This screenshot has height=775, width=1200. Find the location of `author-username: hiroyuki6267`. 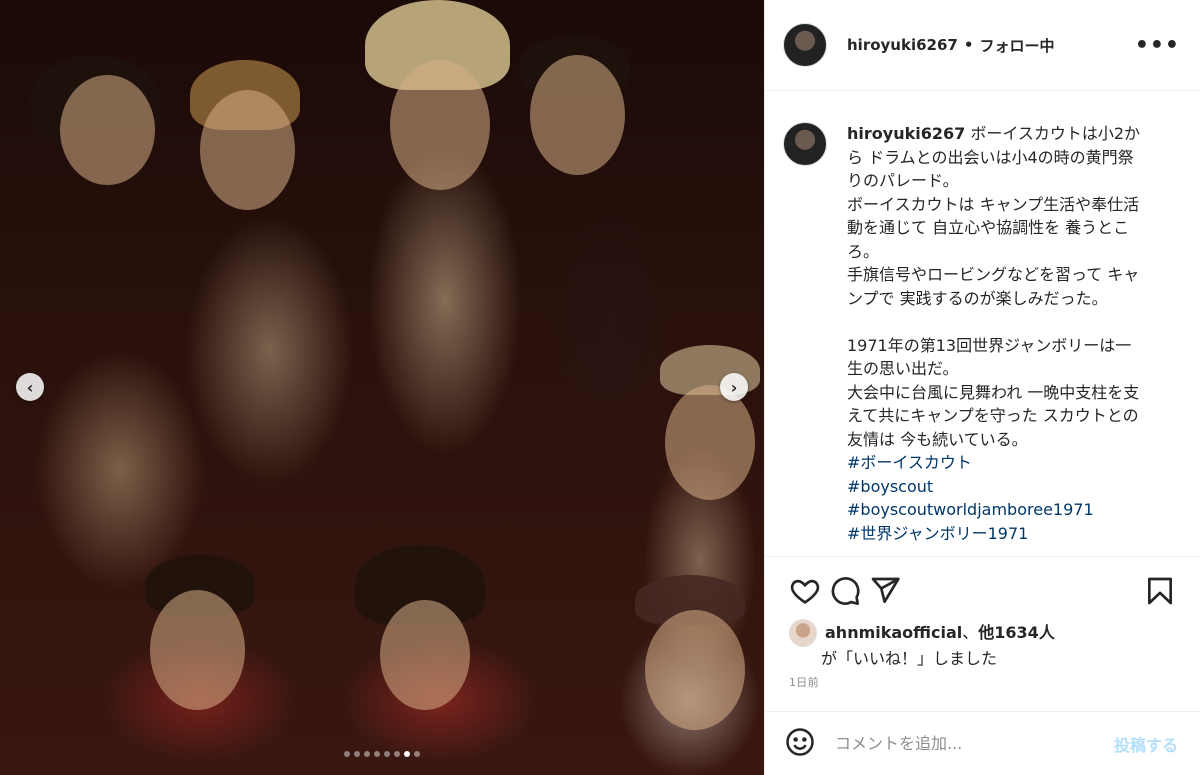

author-username: hiroyuki6267 is located at coordinates (902, 45).